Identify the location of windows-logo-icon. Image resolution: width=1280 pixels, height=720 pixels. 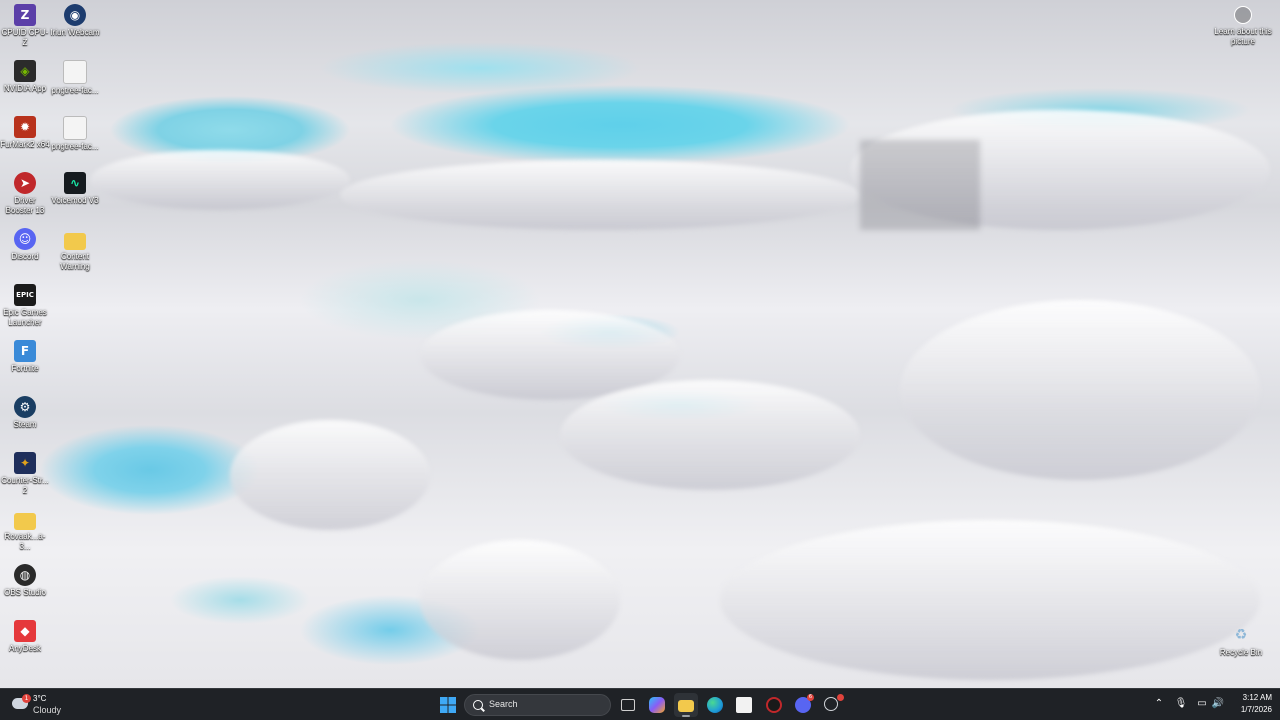
(448, 705).